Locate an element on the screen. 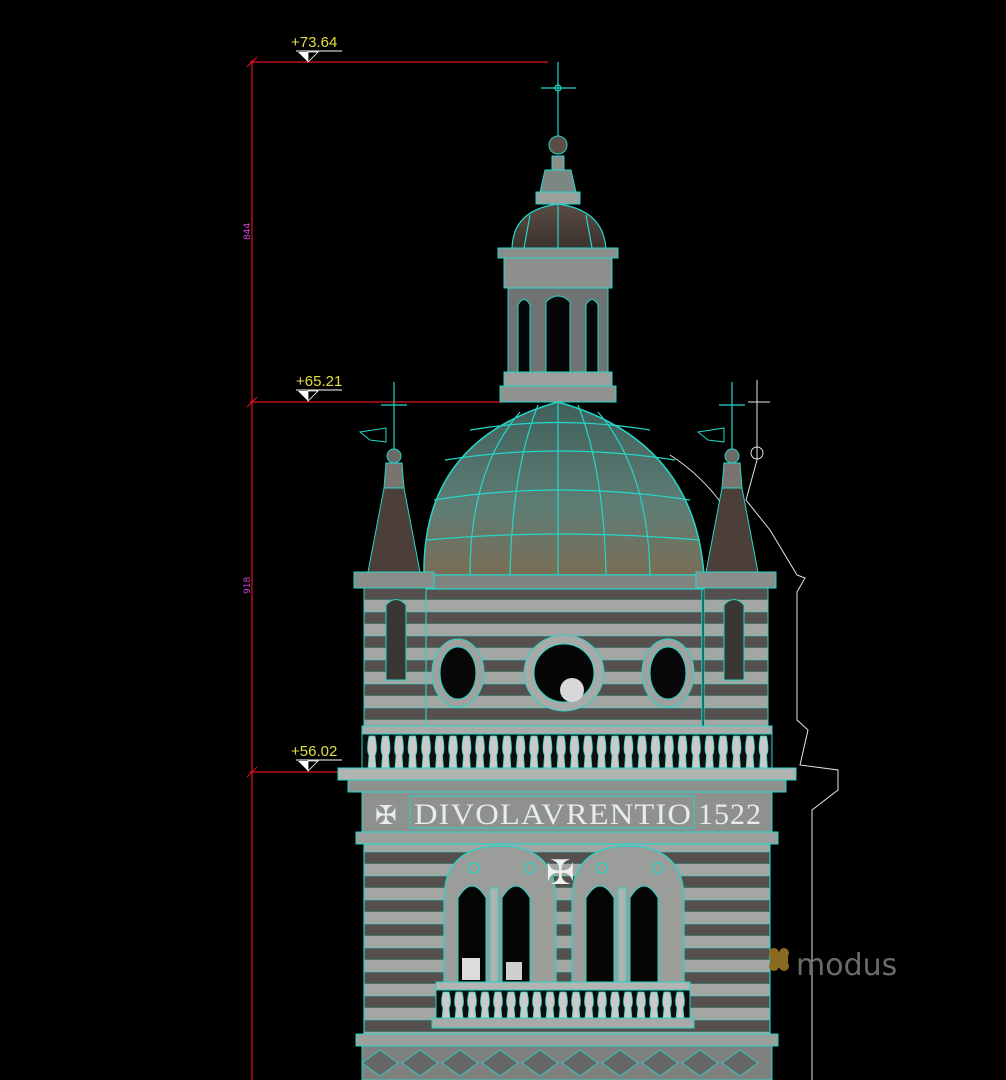 This screenshot has height=1080, width=1006. inscription-year: 1522 is located at coordinates (730, 814).